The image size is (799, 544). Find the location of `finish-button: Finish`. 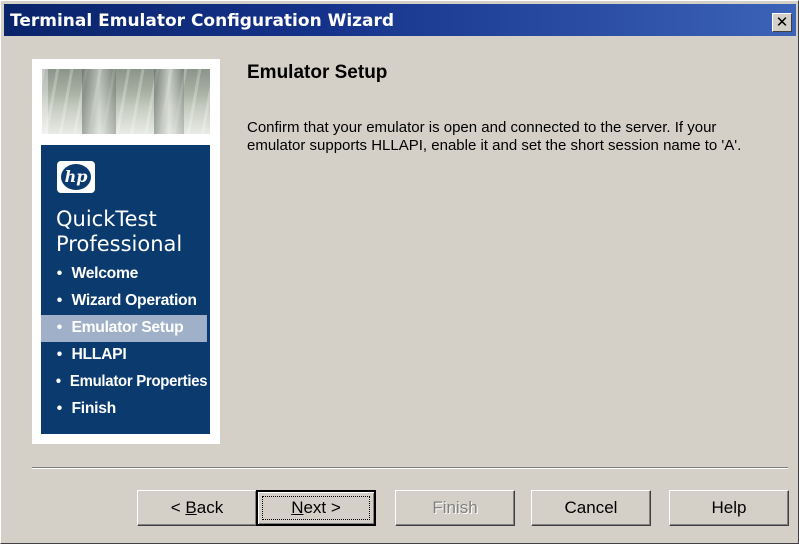

finish-button: Finish is located at coordinates (455, 508).